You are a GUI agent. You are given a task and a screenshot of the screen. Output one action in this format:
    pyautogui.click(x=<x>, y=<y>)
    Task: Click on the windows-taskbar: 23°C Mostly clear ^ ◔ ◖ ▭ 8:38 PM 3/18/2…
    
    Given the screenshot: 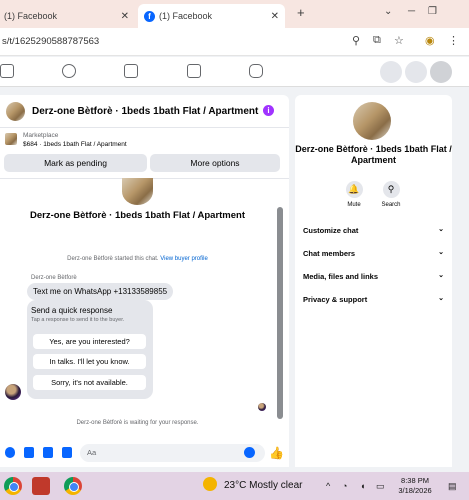 What is the action you would take?
    pyautogui.click(x=234, y=486)
    